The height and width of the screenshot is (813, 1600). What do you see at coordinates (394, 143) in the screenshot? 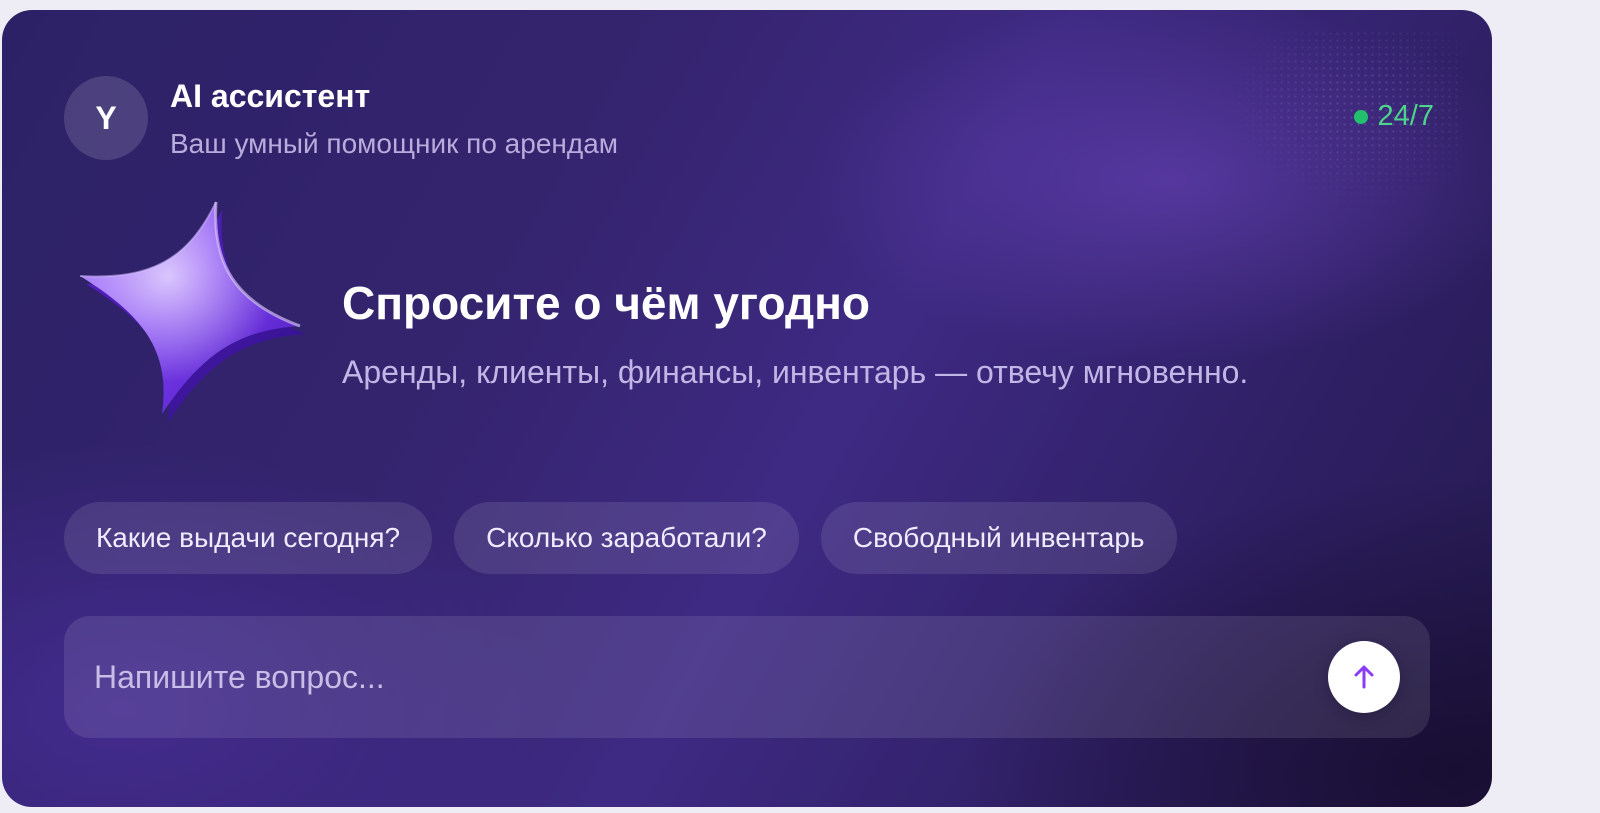
I see `assistant-subtitle: Ваш умный помощник по арендам` at bounding box center [394, 143].